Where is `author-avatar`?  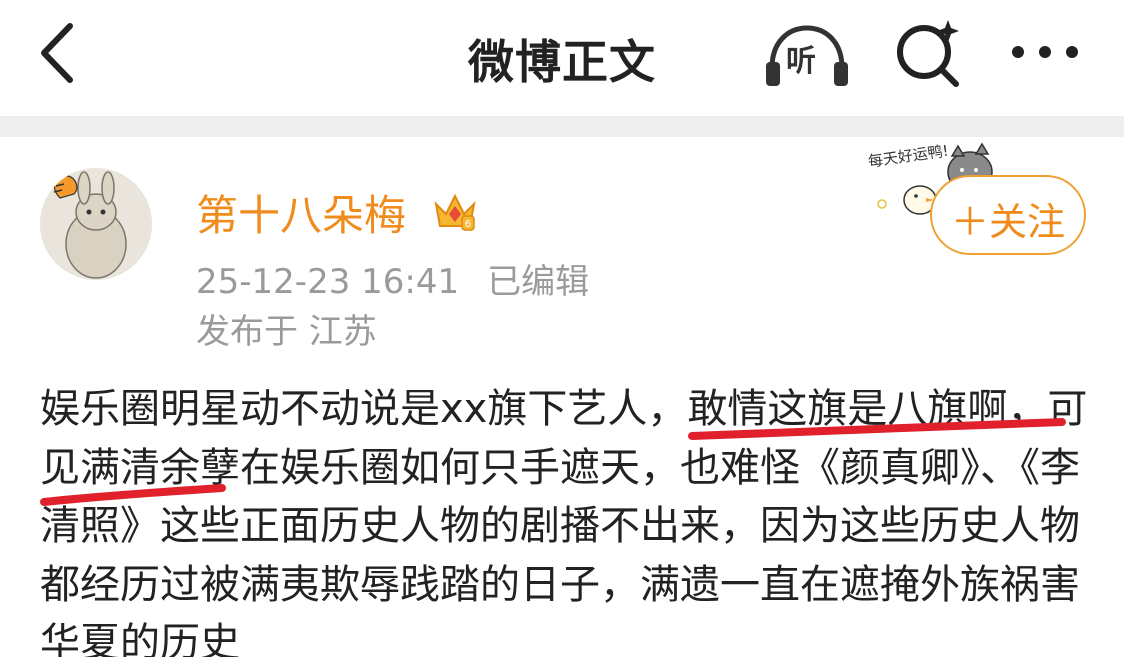
author-avatar is located at coordinates (96, 224).